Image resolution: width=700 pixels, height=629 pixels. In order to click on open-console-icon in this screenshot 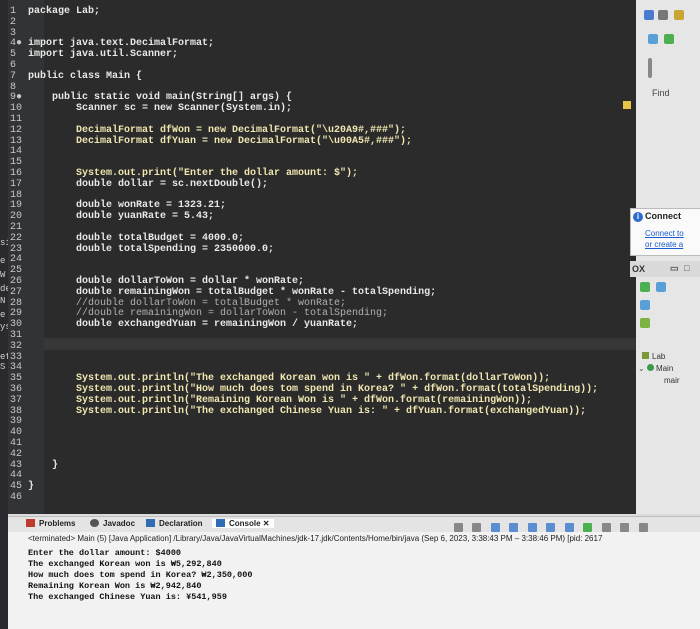, I will do `click(588, 527)`.